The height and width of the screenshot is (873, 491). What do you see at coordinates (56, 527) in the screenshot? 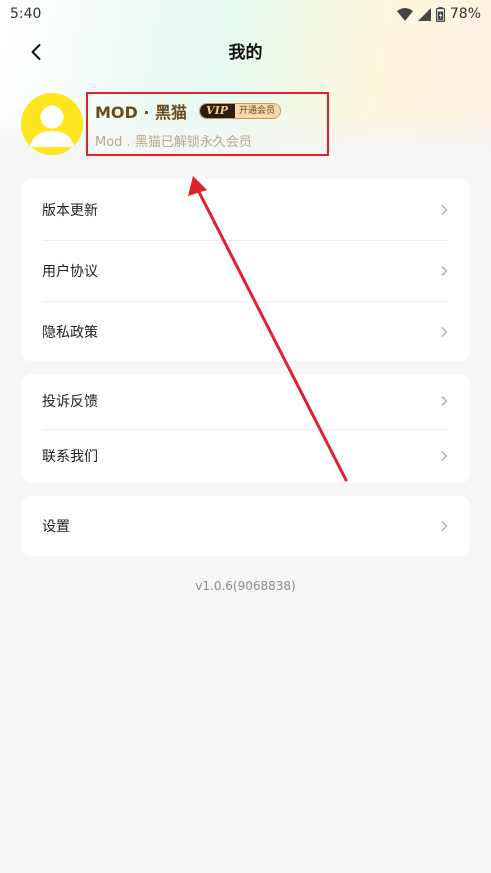
I see `menu-item-label: 设置` at bounding box center [56, 527].